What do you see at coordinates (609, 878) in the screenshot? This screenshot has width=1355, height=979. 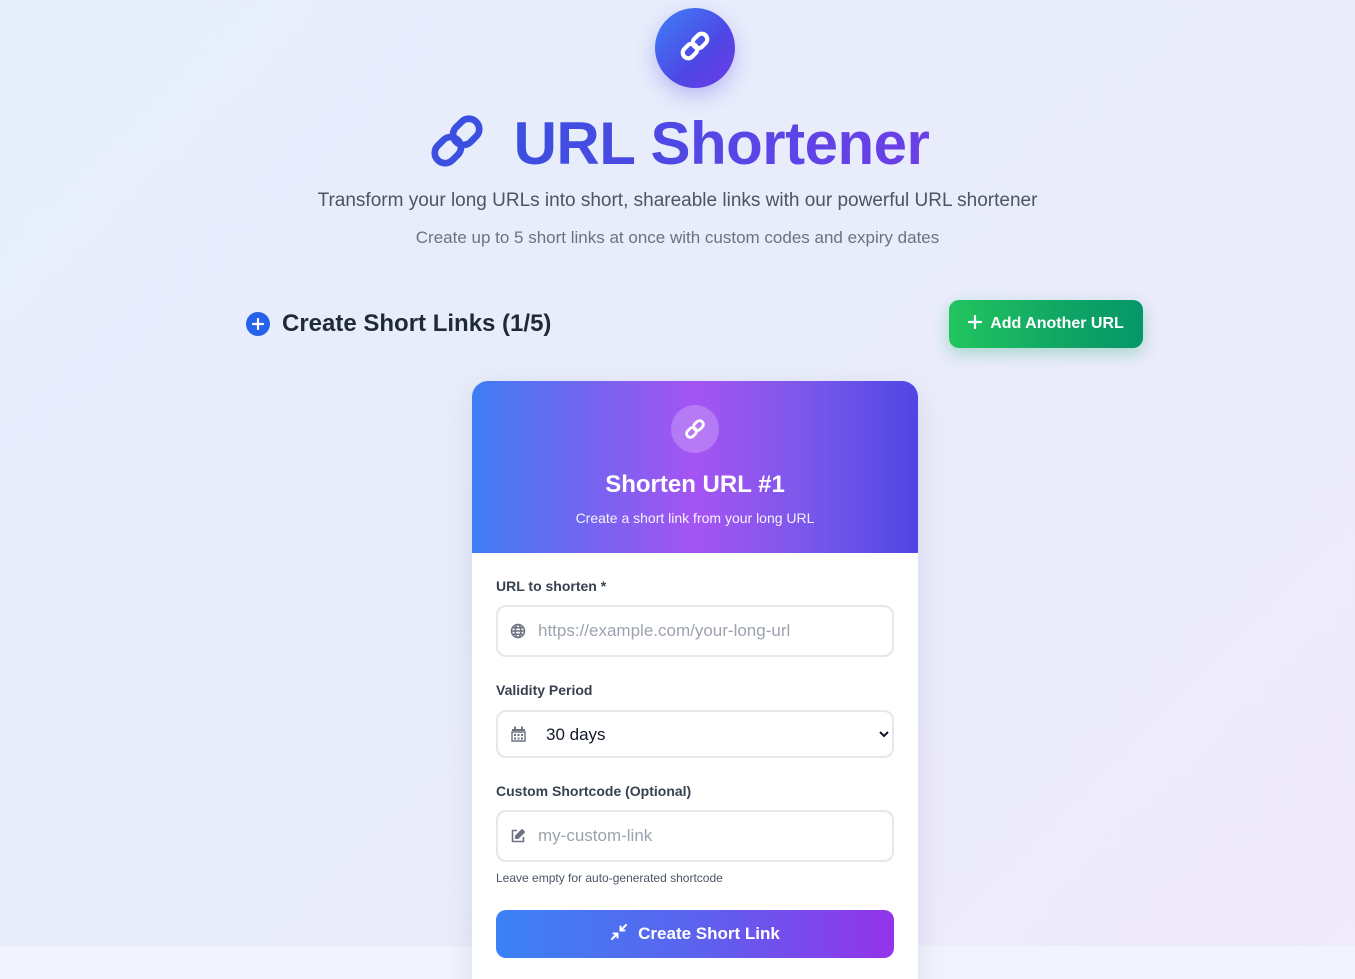 I see `shortcode-hint: Leave empty for auto-generated shortcode` at bounding box center [609, 878].